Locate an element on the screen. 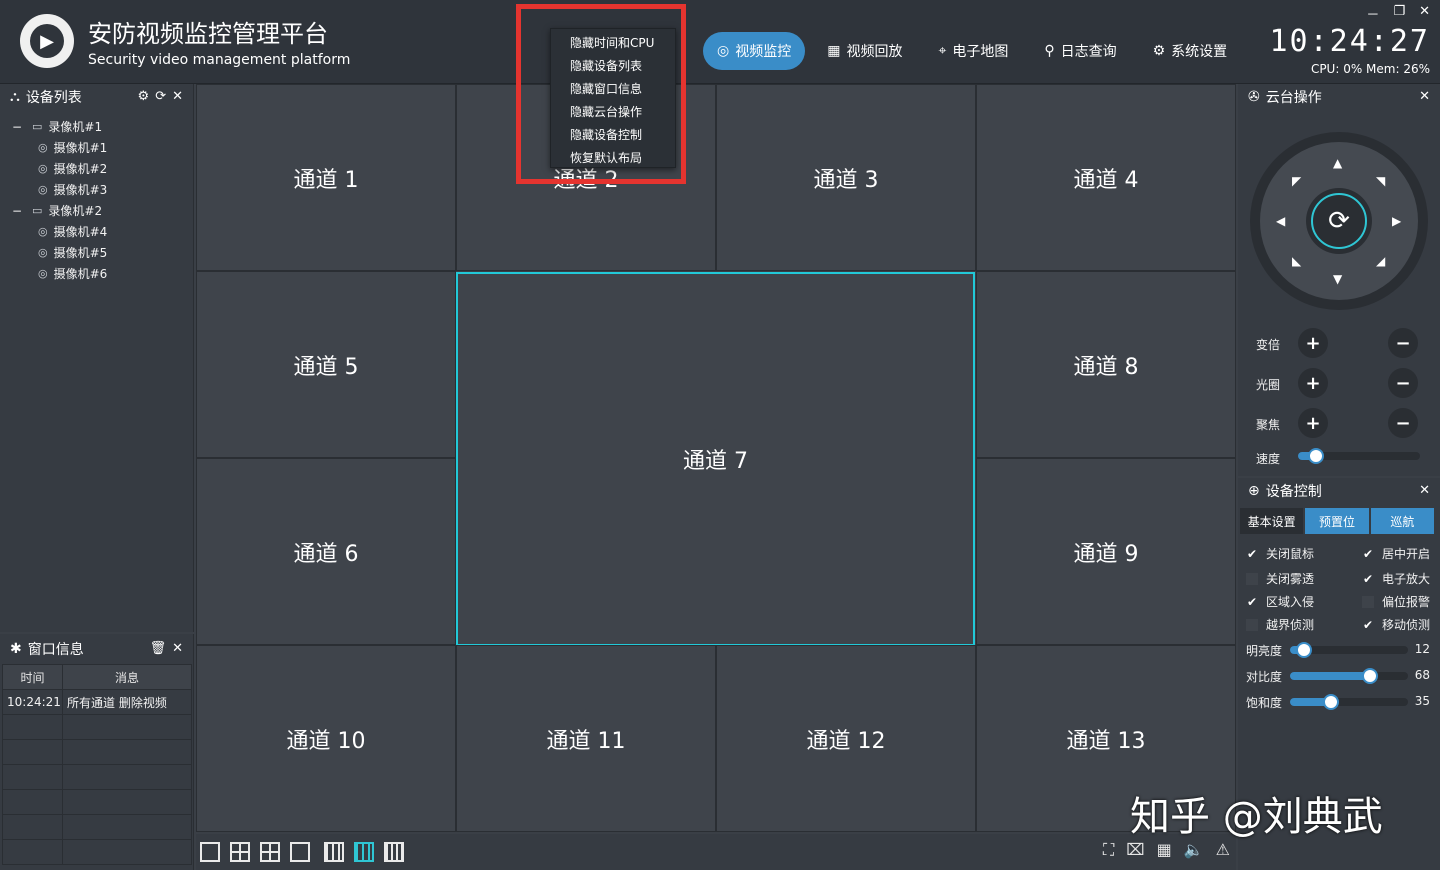 The image size is (1440, 870). checkbox-line-crossing: 越界侦测 is located at coordinates (1280, 624).